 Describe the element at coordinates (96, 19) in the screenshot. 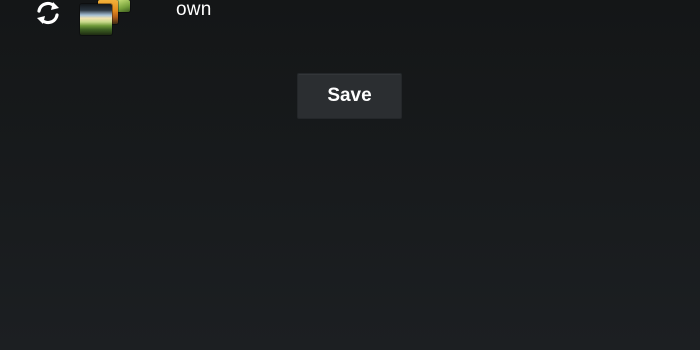

I see `thumbnail-front` at that location.